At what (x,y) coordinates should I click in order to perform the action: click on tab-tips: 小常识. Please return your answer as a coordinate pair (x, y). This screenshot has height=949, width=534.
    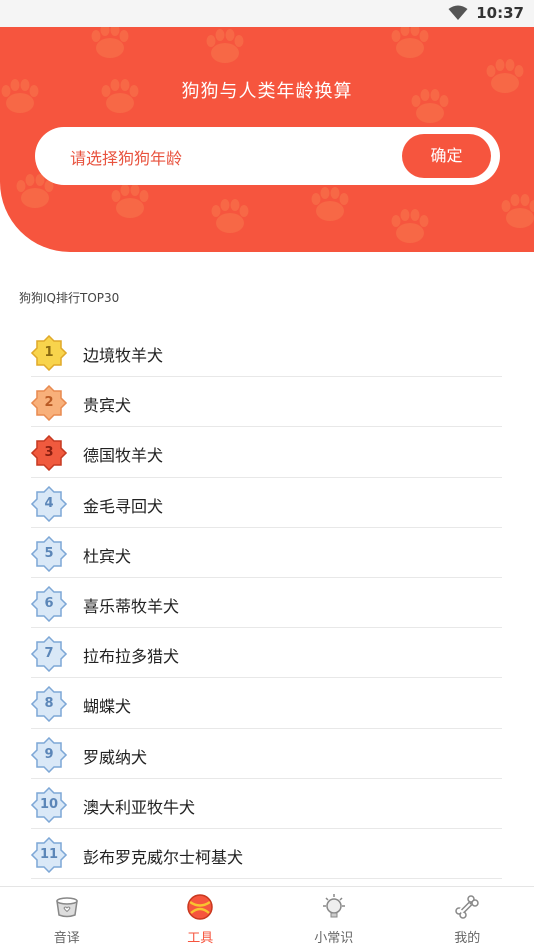
    Looking at the image, I should click on (334, 918).